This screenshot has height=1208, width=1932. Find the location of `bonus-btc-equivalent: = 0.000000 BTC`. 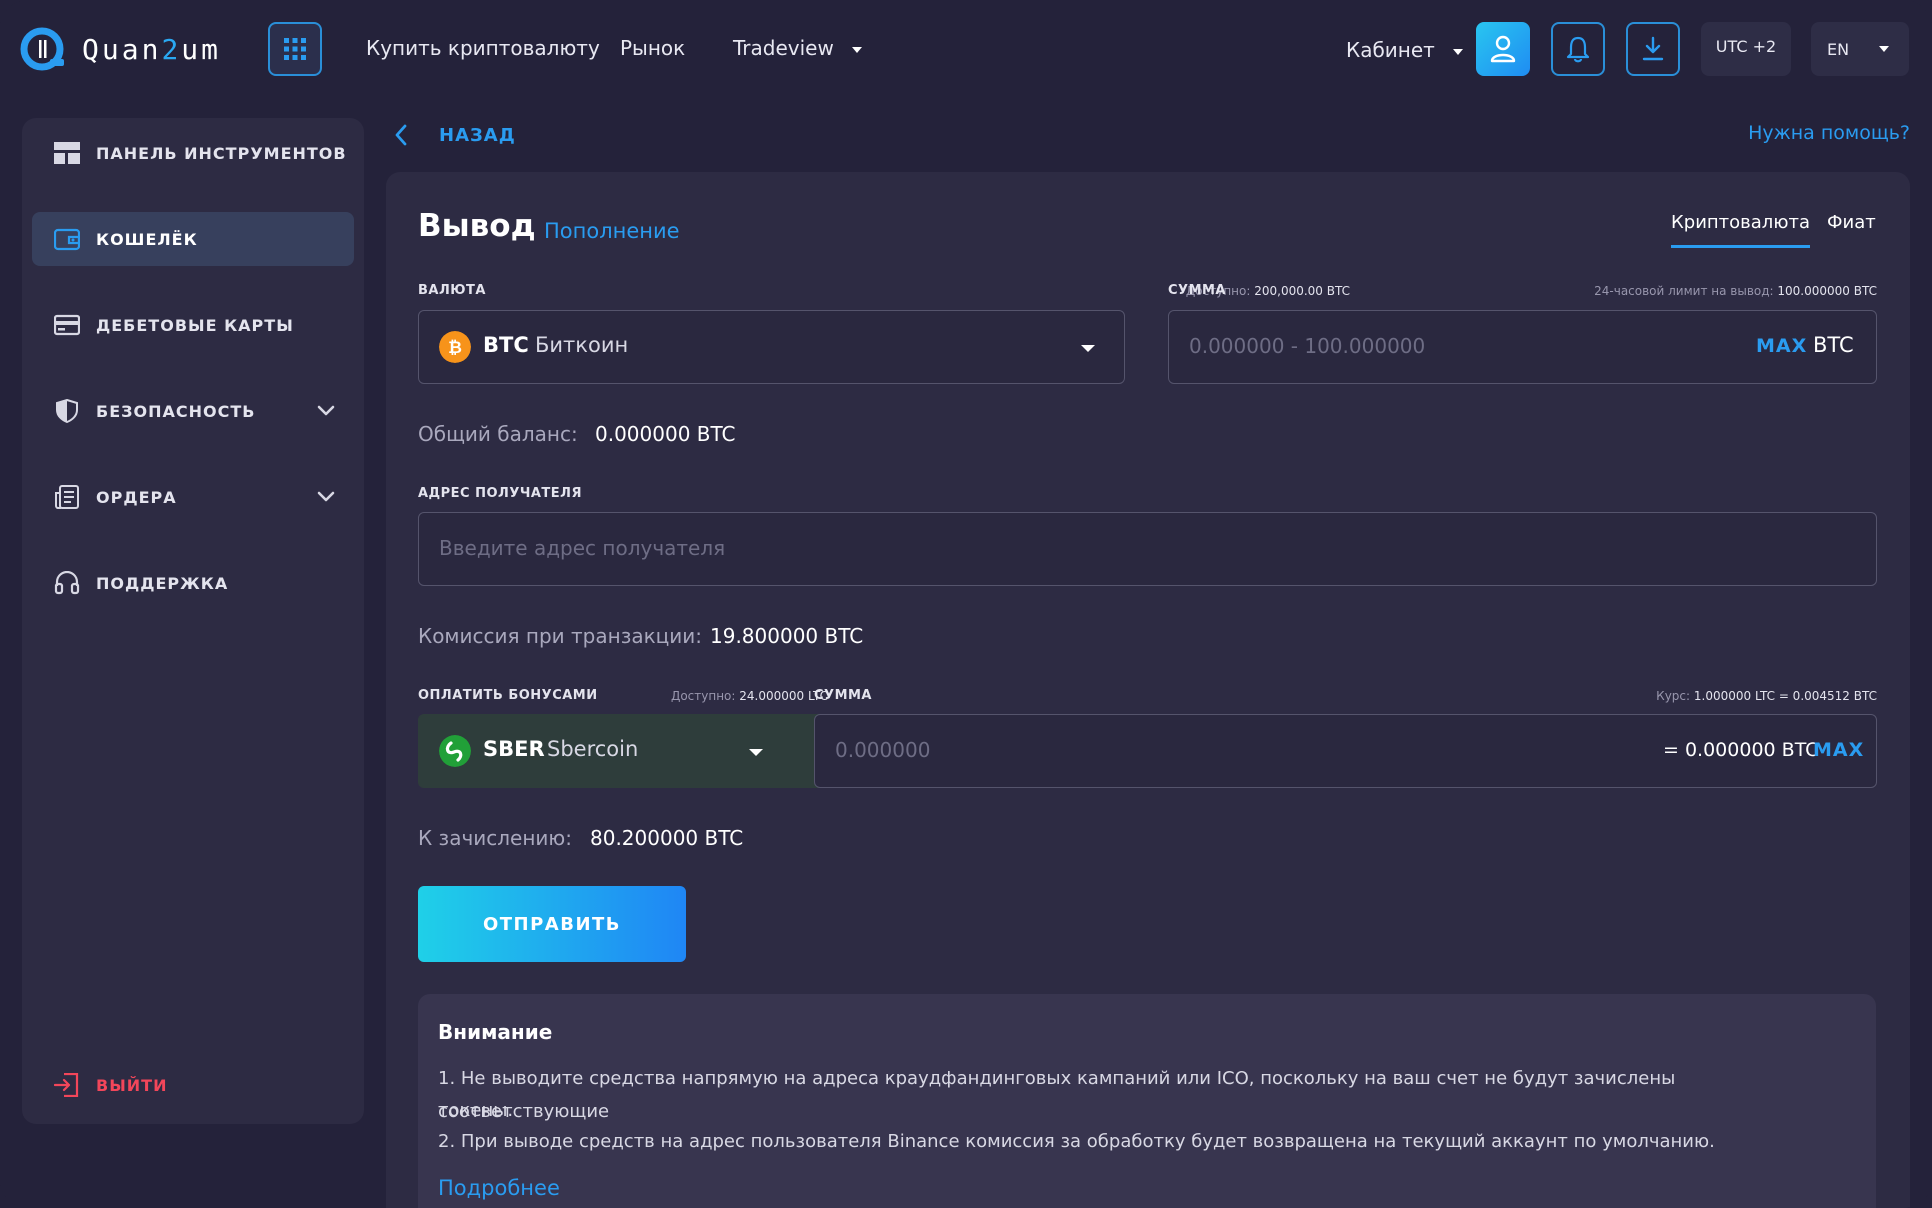

bonus-btc-equivalent: = 0.000000 BTC is located at coordinates (1741, 750).